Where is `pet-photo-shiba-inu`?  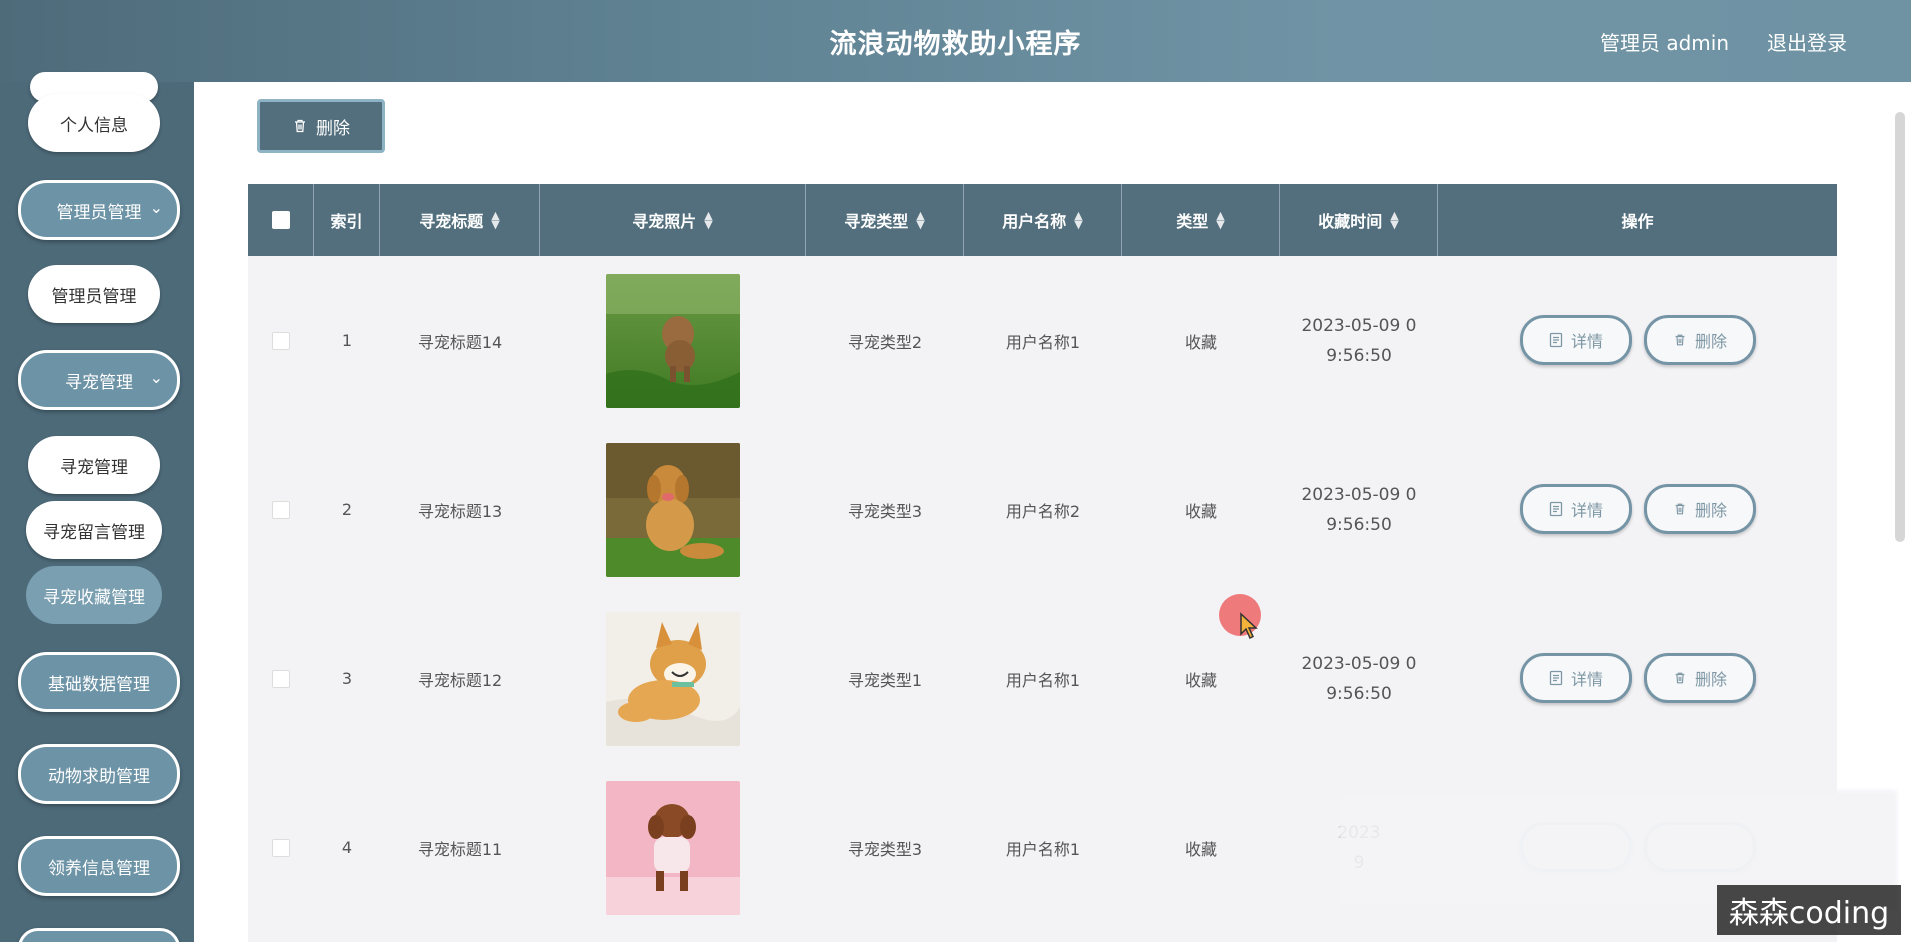
pet-photo-shiba-inu is located at coordinates (673, 678).